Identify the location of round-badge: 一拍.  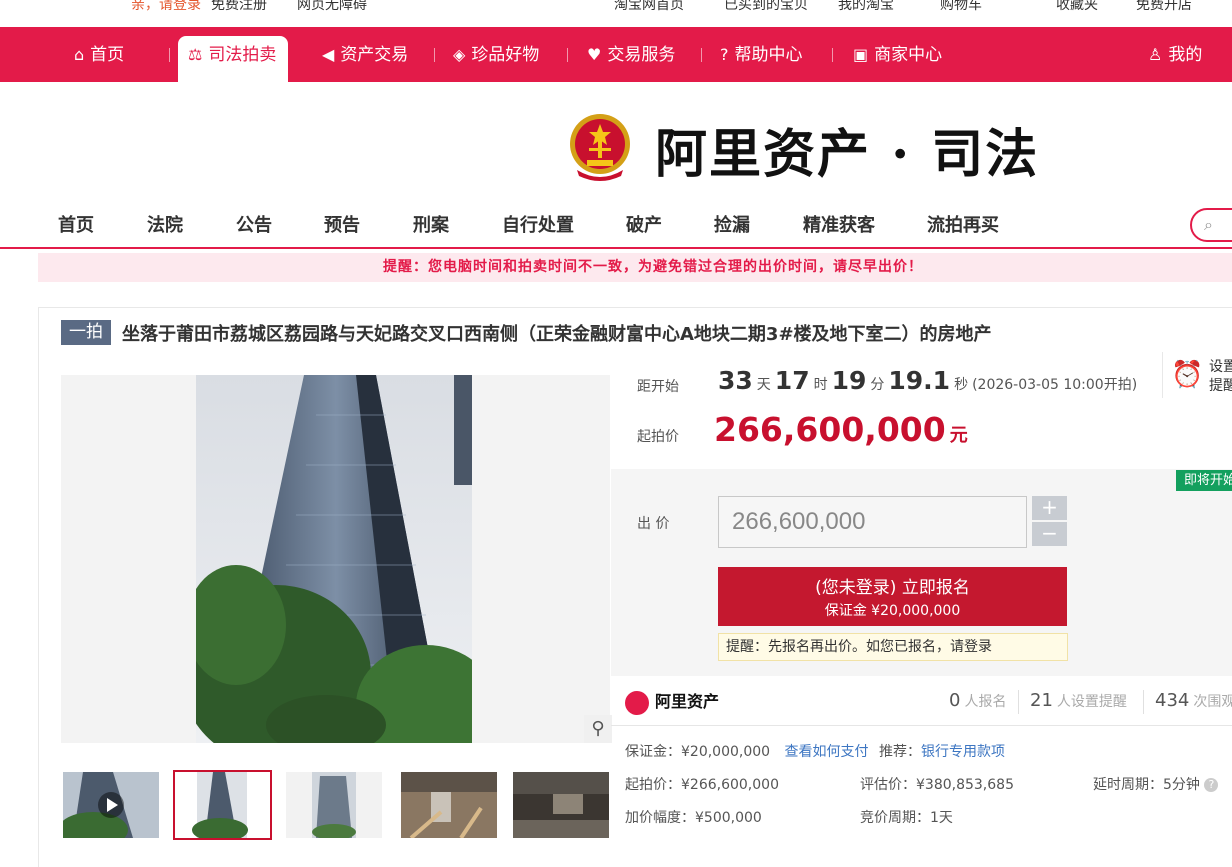
(86, 332).